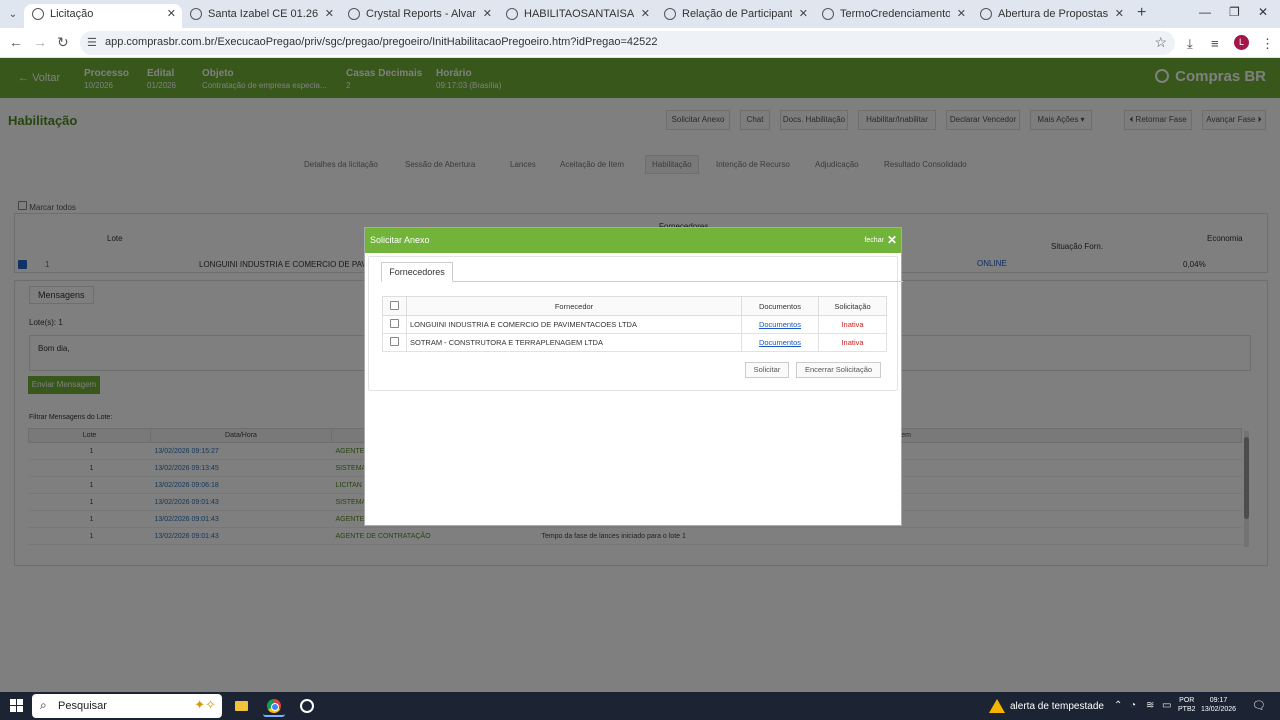  Describe the element at coordinates (735, 16) in the screenshot. I see `browser-tab: Relação de Participantes (7).pdf ✕` at that location.